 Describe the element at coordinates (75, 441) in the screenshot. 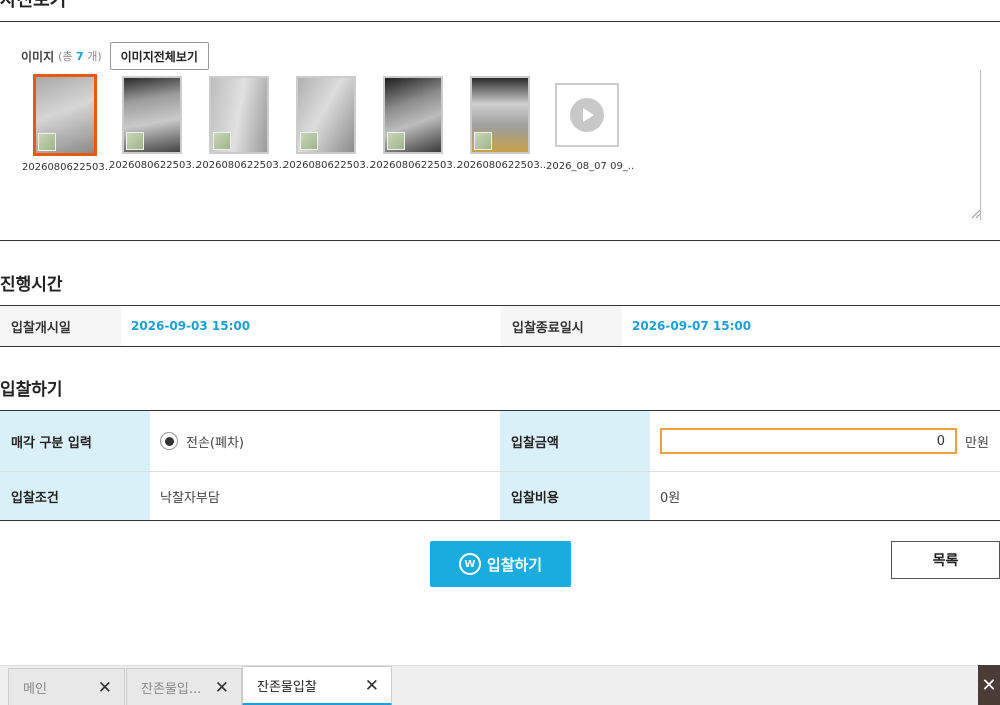

I see `sale-type-label: 매각 구분 입력` at that location.